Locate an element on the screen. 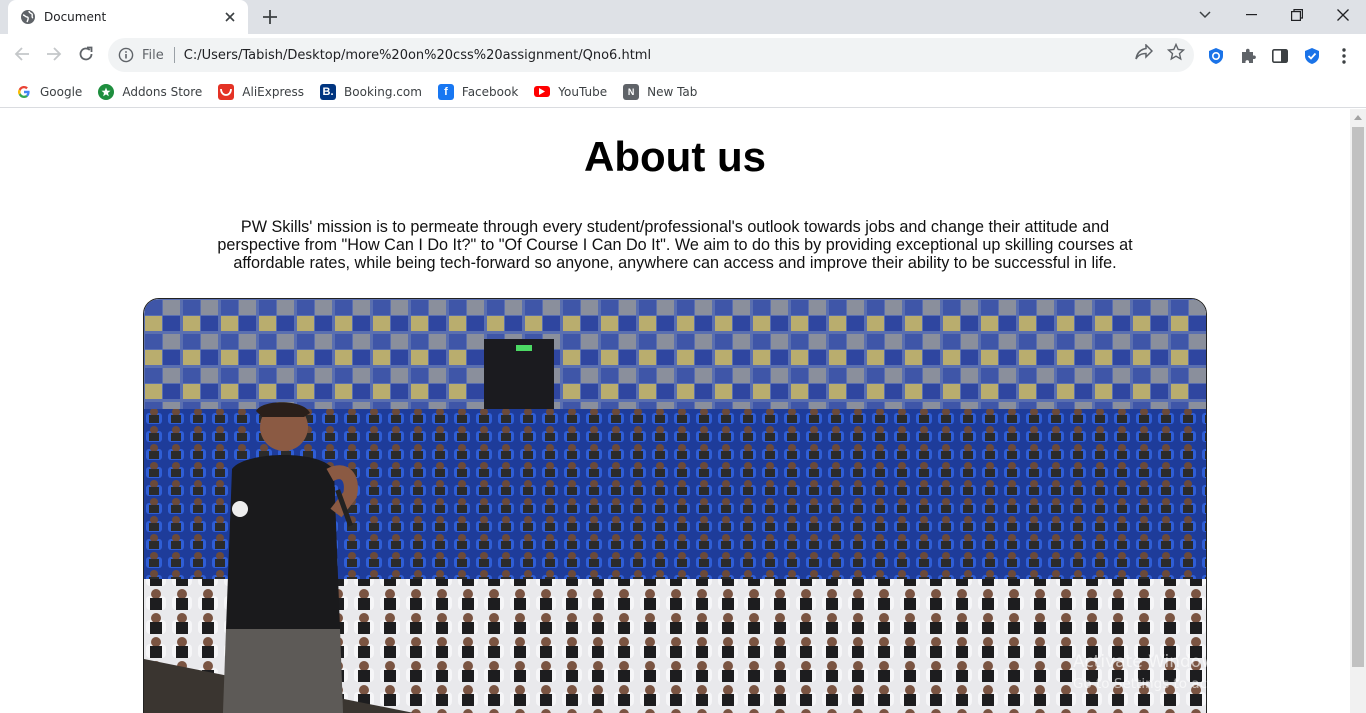 The height and width of the screenshot is (713, 1366). watermark-title: Activate Windows is located at coordinates (1148, 662).